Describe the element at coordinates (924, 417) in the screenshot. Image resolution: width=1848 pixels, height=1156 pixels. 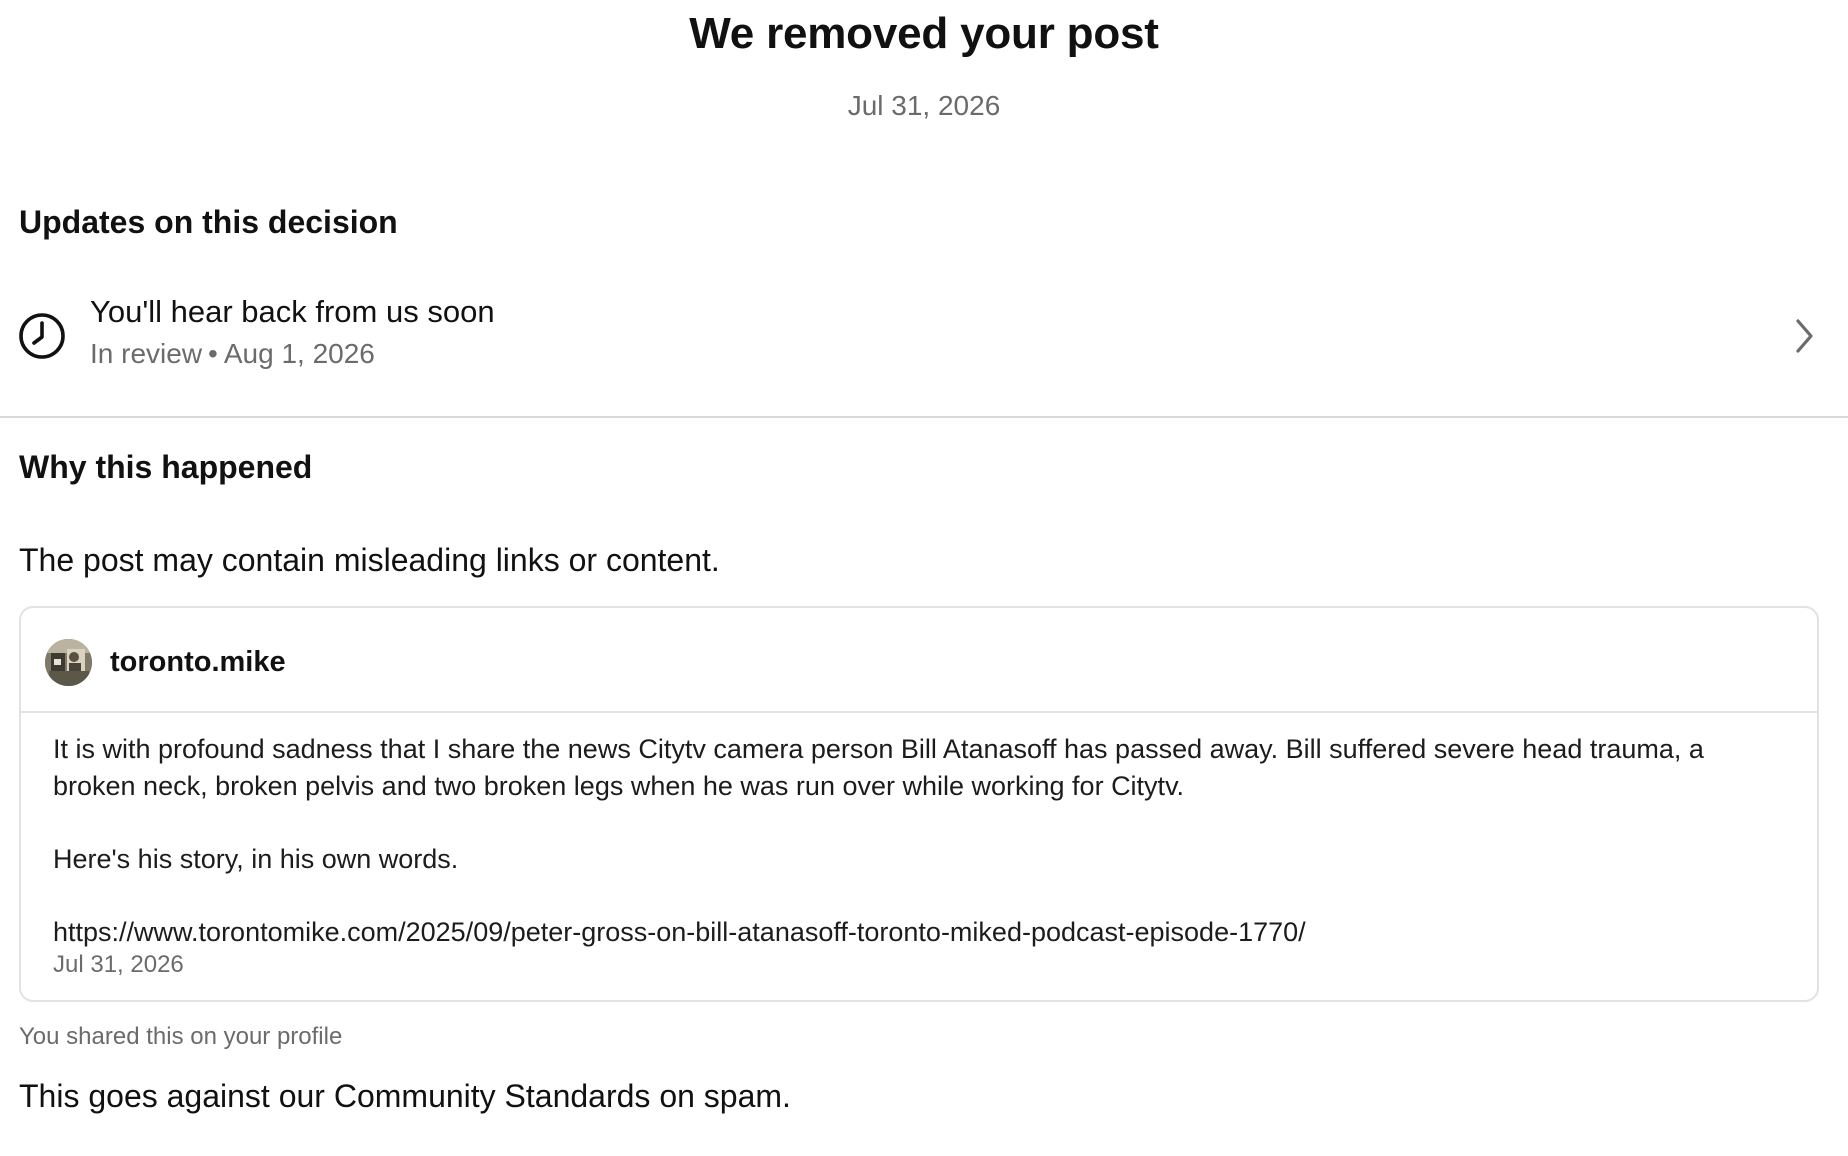
I see `section-divider` at that location.